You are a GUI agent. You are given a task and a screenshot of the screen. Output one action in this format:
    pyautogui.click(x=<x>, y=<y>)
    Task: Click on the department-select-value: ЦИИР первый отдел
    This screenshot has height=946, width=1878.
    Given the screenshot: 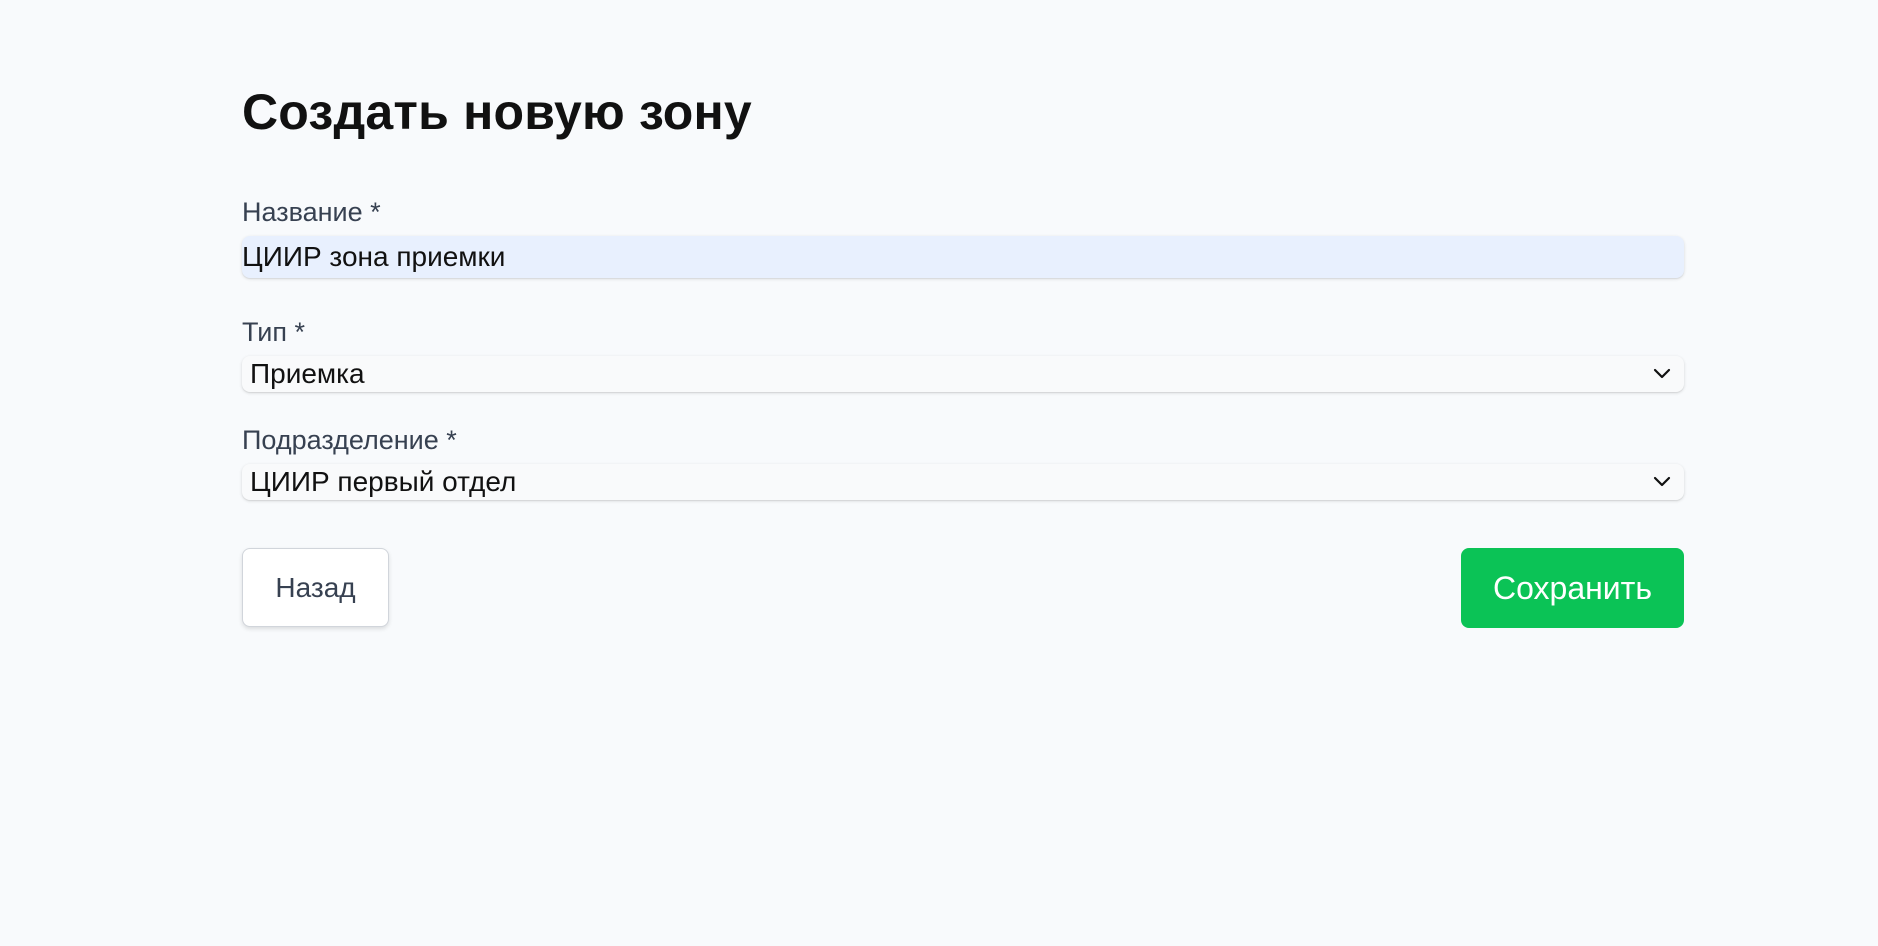 What is the action you would take?
    pyautogui.click(x=383, y=481)
    